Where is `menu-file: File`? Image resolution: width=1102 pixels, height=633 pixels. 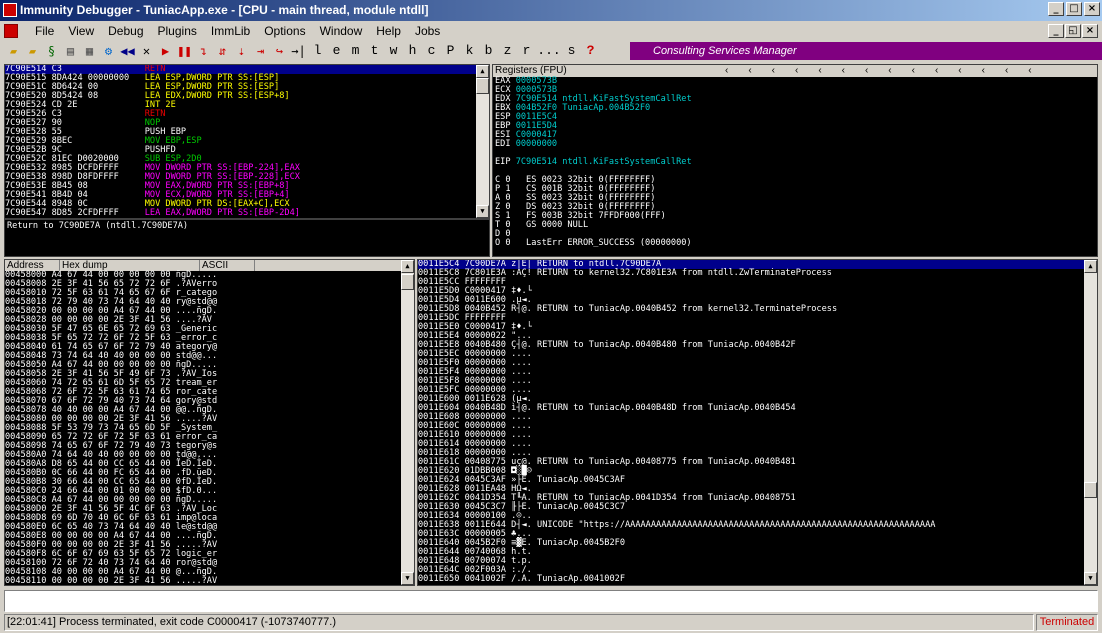
menu-file: File is located at coordinates (44, 31).